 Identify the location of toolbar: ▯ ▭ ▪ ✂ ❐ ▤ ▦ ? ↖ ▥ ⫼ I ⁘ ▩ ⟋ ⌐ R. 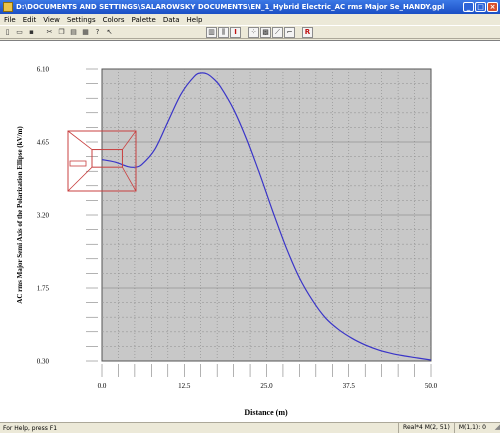
(250, 32).